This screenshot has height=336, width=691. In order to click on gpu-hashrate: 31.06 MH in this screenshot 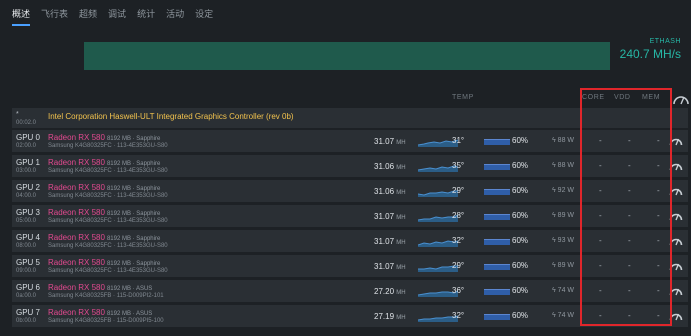, I will do `click(390, 166)`.